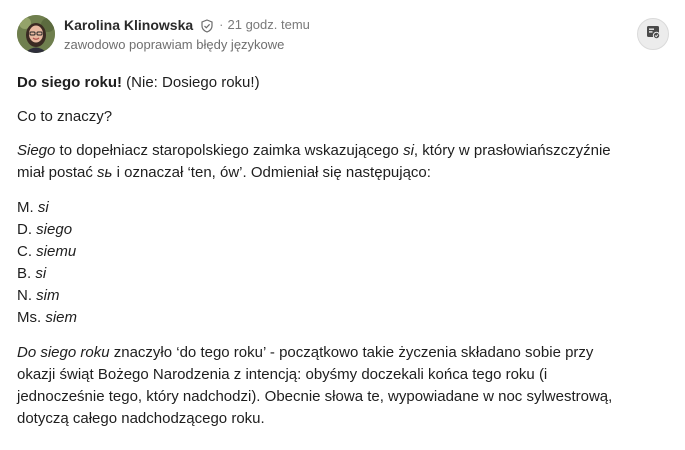 This screenshot has height=450, width=685. What do you see at coordinates (27, 229) in the screenshot?
I see `case-label: D.` at bounding box center [27, 229].